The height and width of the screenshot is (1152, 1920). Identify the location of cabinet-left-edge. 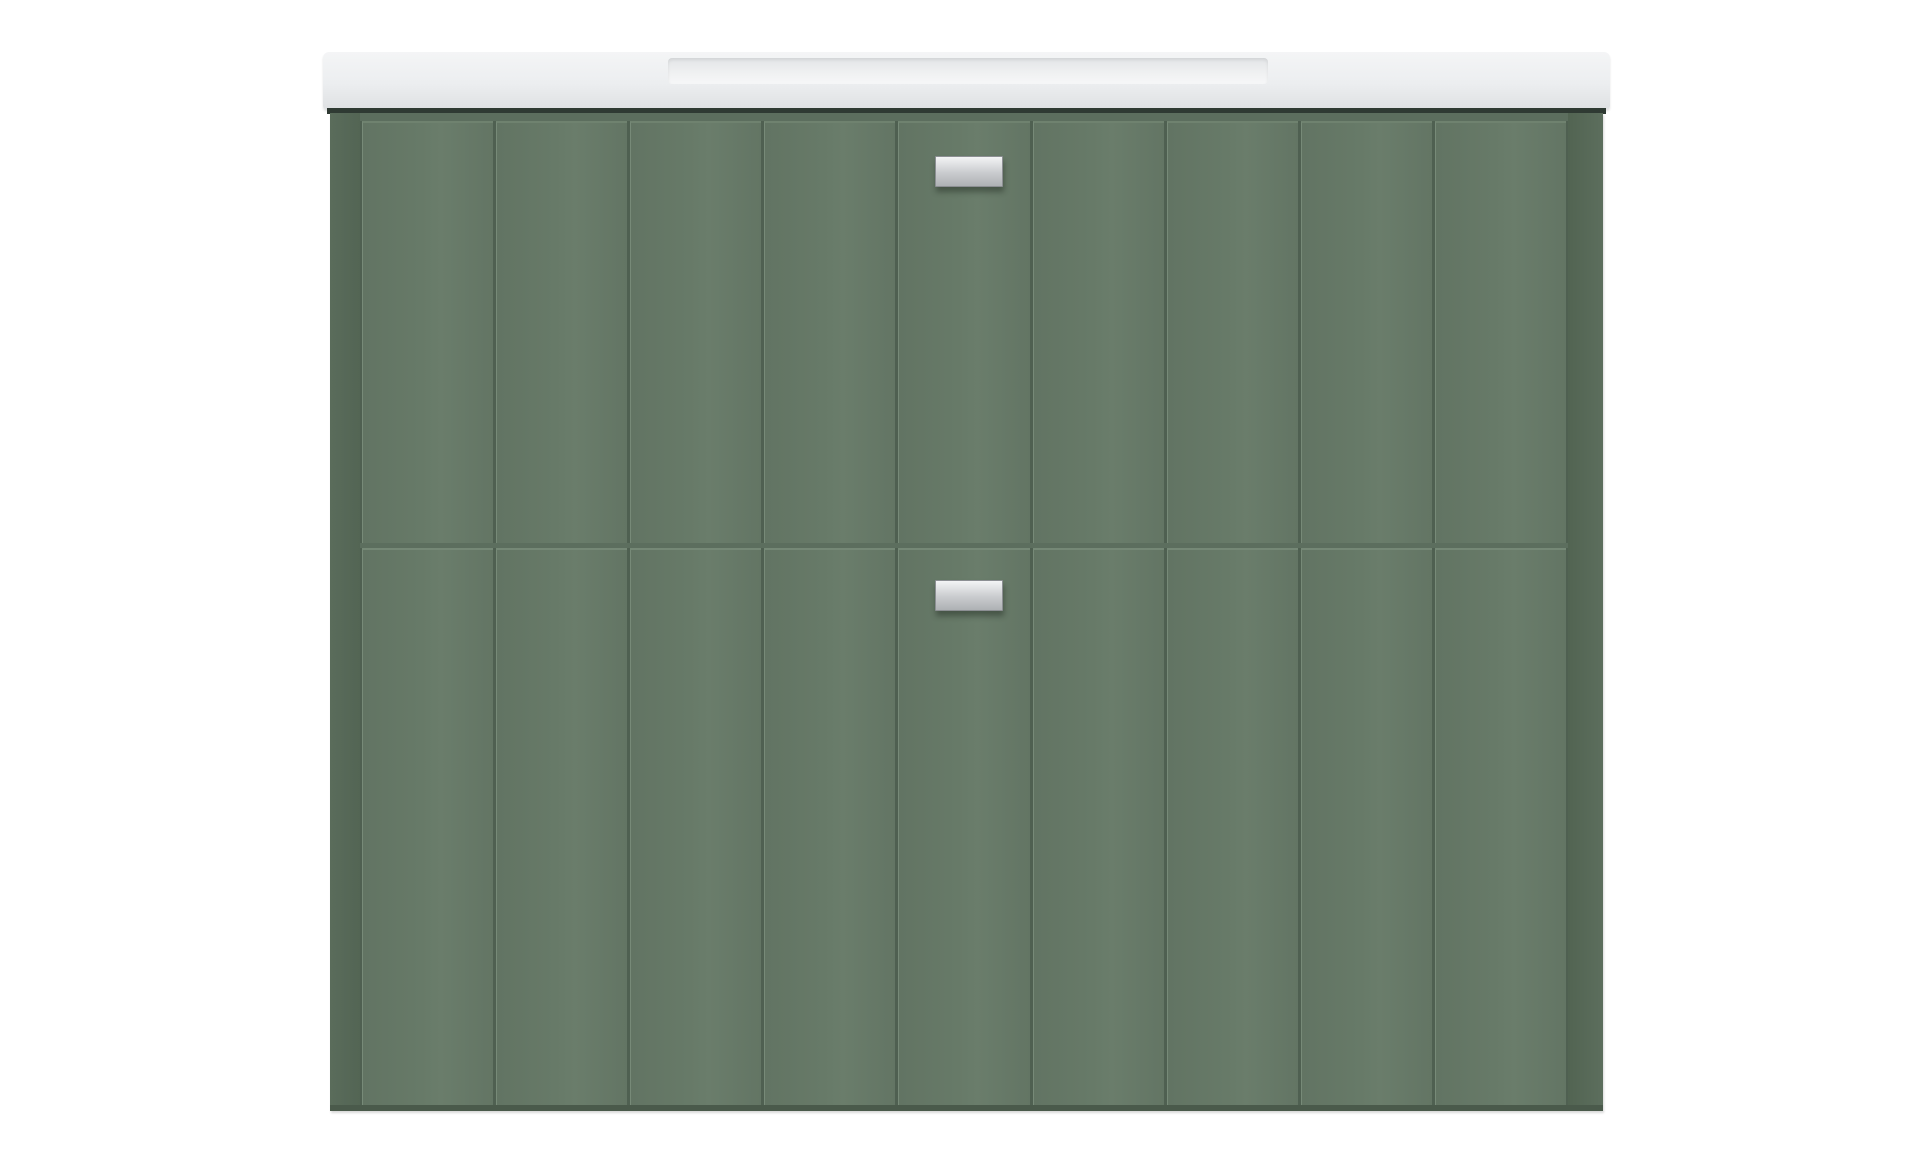
(345, 612).